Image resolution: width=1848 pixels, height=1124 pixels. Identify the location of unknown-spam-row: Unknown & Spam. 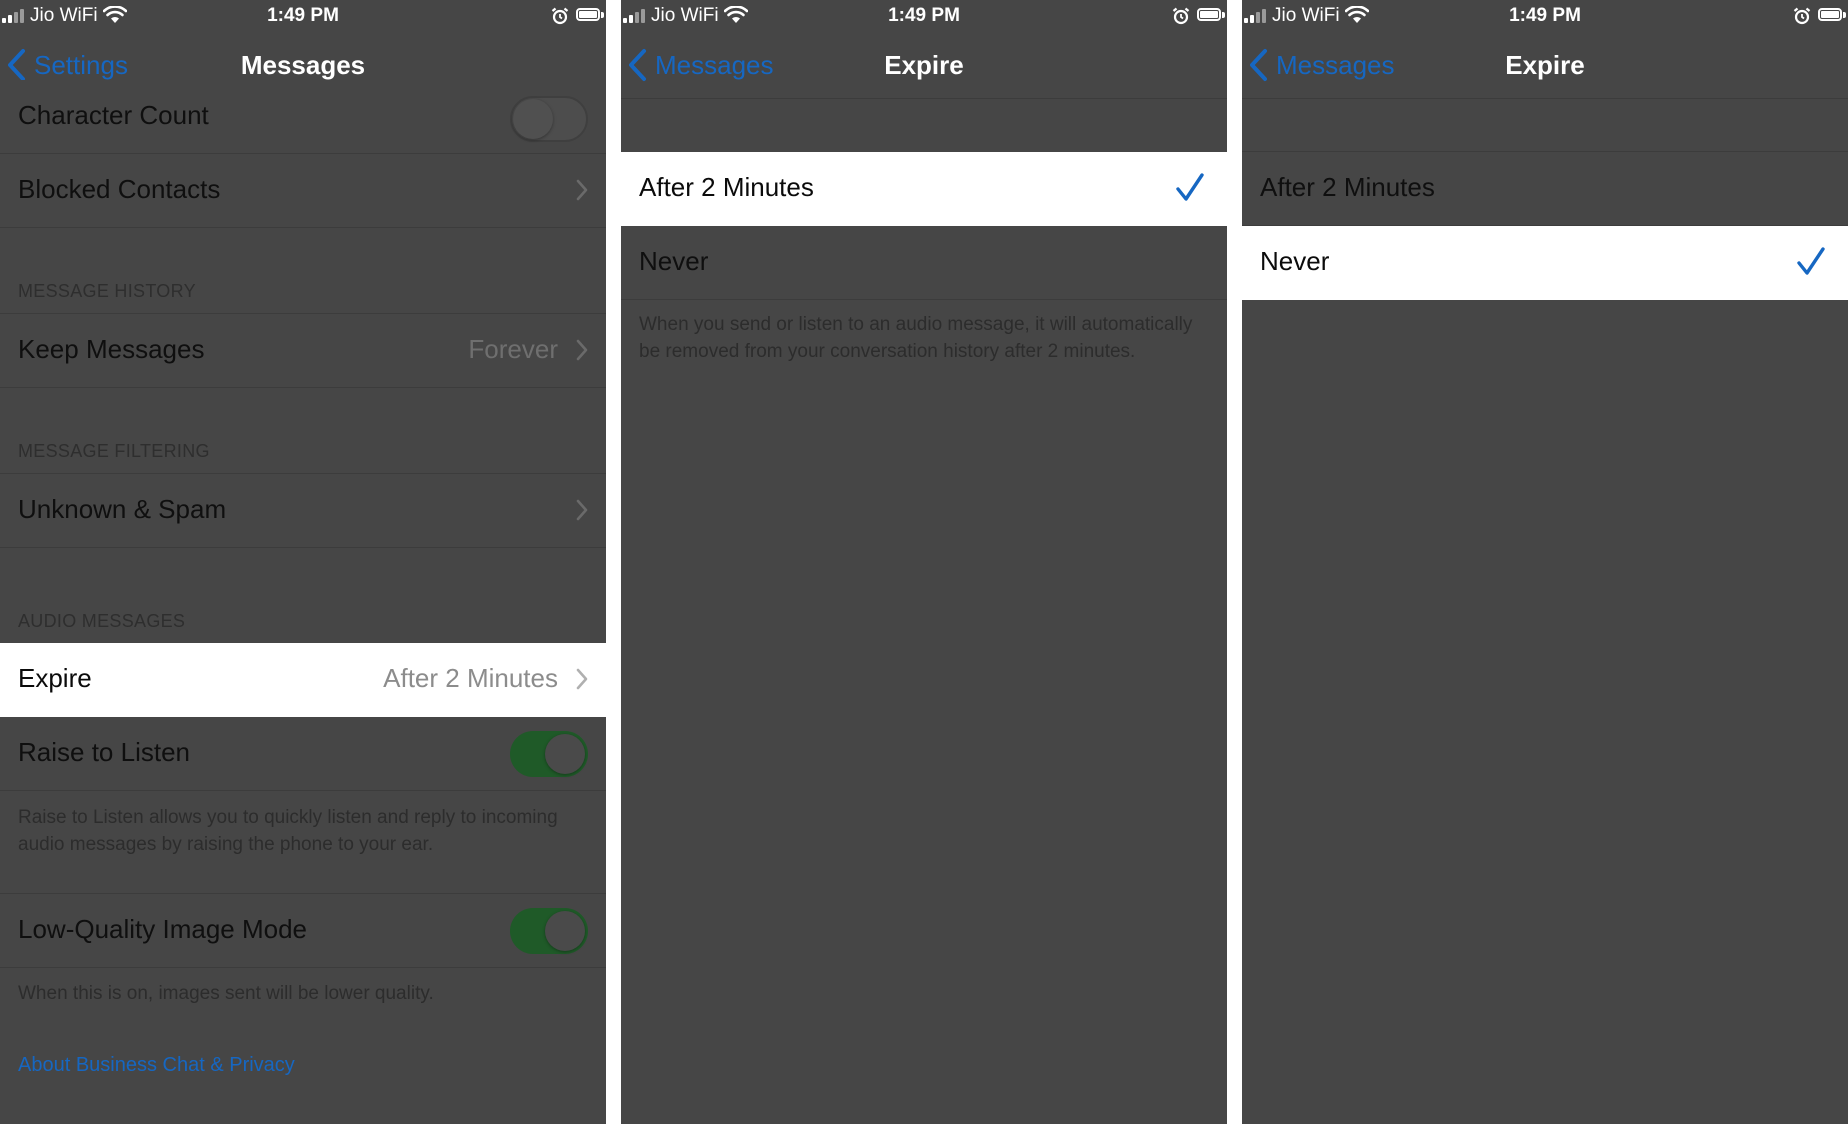
(303, 511).